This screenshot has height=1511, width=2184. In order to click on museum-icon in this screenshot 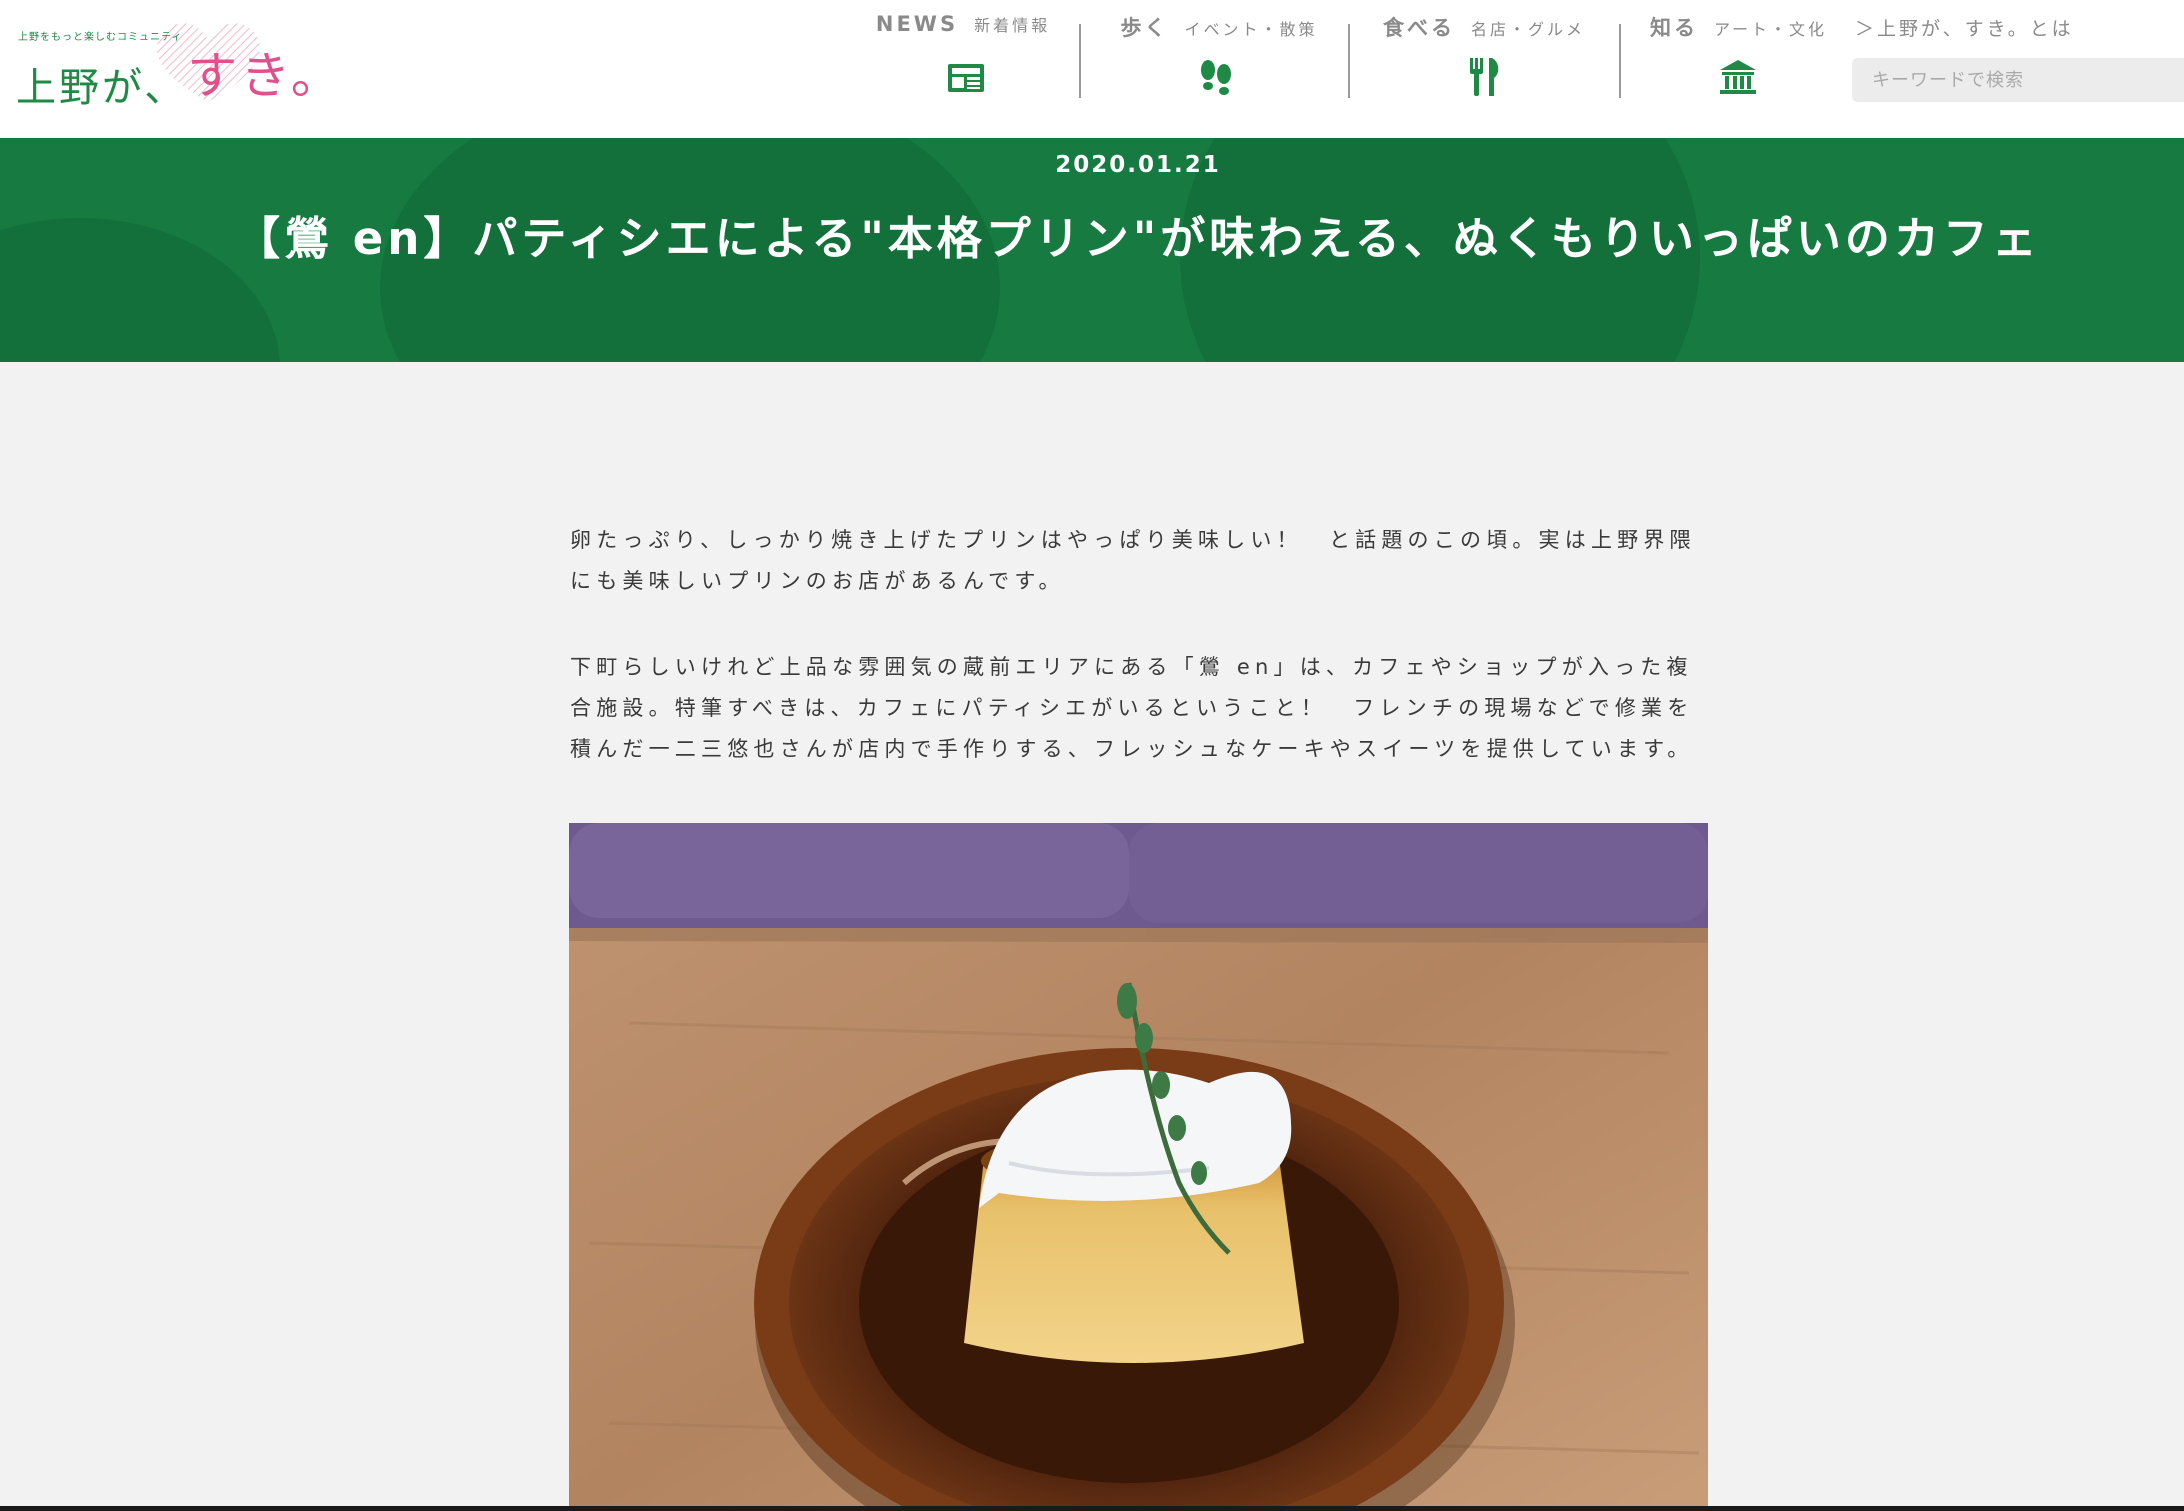, I will do `click(1738, 77)`.